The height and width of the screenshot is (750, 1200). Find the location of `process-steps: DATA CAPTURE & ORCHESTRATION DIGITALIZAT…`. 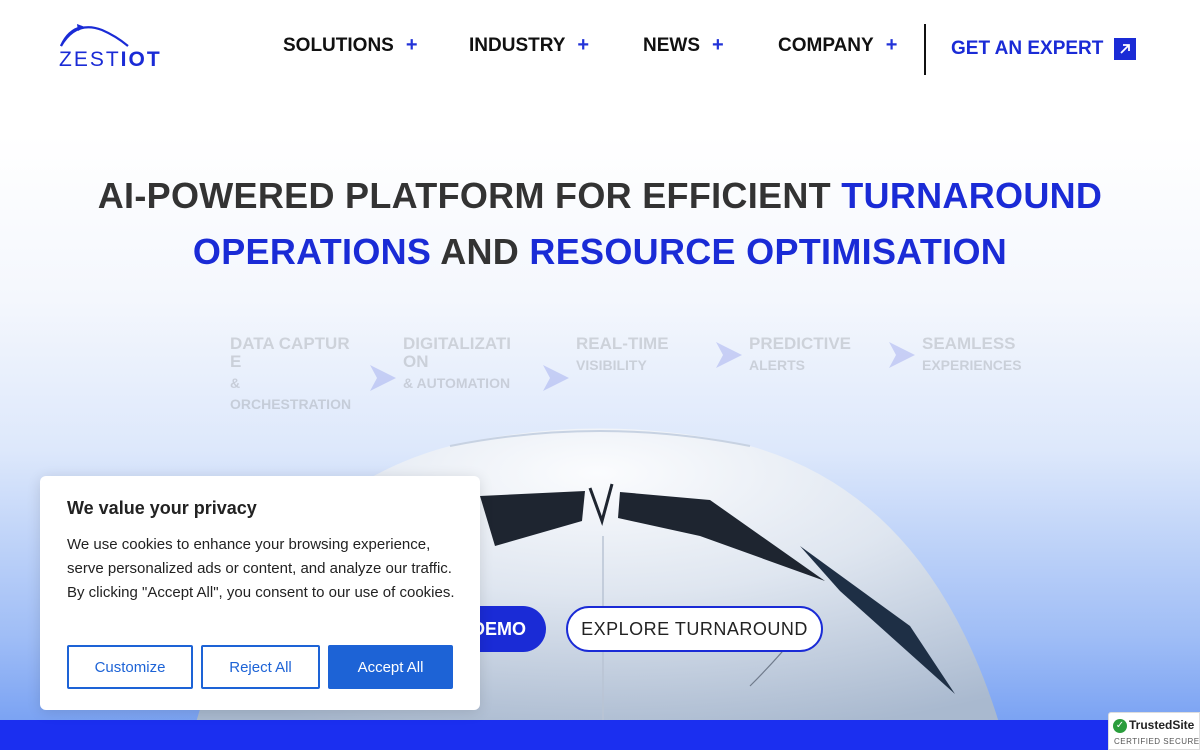

process-steps: DATA CAPTURE & ORCHESTRATION DIGITALIZAT… is located at coordinates (600, 385).